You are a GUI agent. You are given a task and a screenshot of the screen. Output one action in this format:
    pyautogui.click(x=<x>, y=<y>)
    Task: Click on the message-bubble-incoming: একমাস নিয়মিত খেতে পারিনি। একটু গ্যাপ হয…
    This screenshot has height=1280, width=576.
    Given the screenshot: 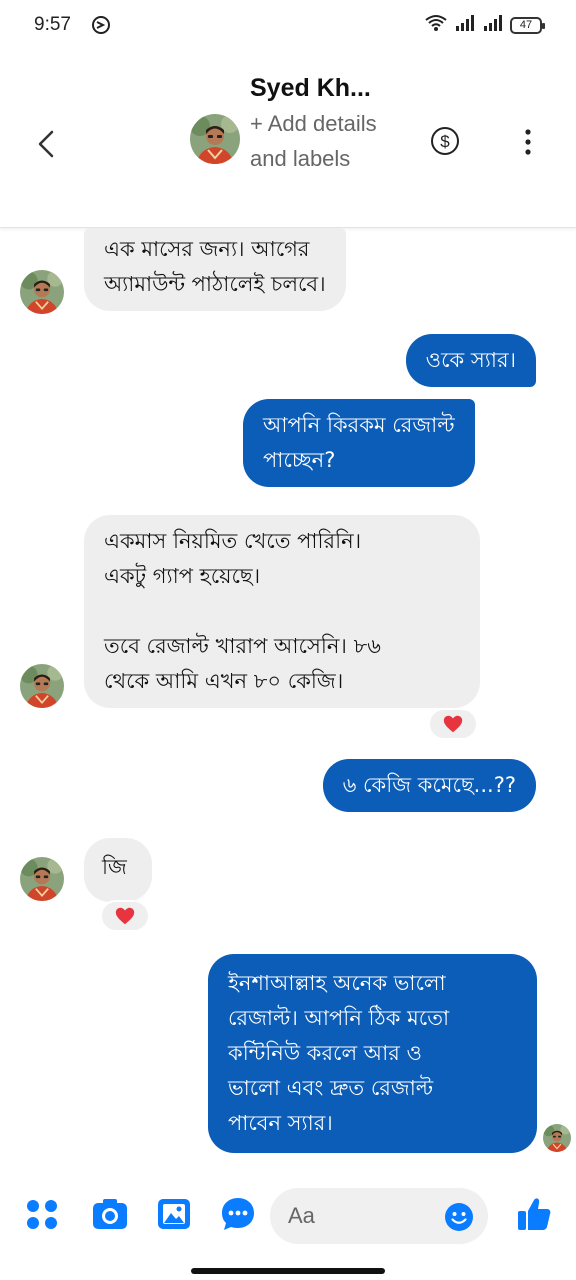 What is the action you would take?
    pyautogui.click(x=282, y=611)
    